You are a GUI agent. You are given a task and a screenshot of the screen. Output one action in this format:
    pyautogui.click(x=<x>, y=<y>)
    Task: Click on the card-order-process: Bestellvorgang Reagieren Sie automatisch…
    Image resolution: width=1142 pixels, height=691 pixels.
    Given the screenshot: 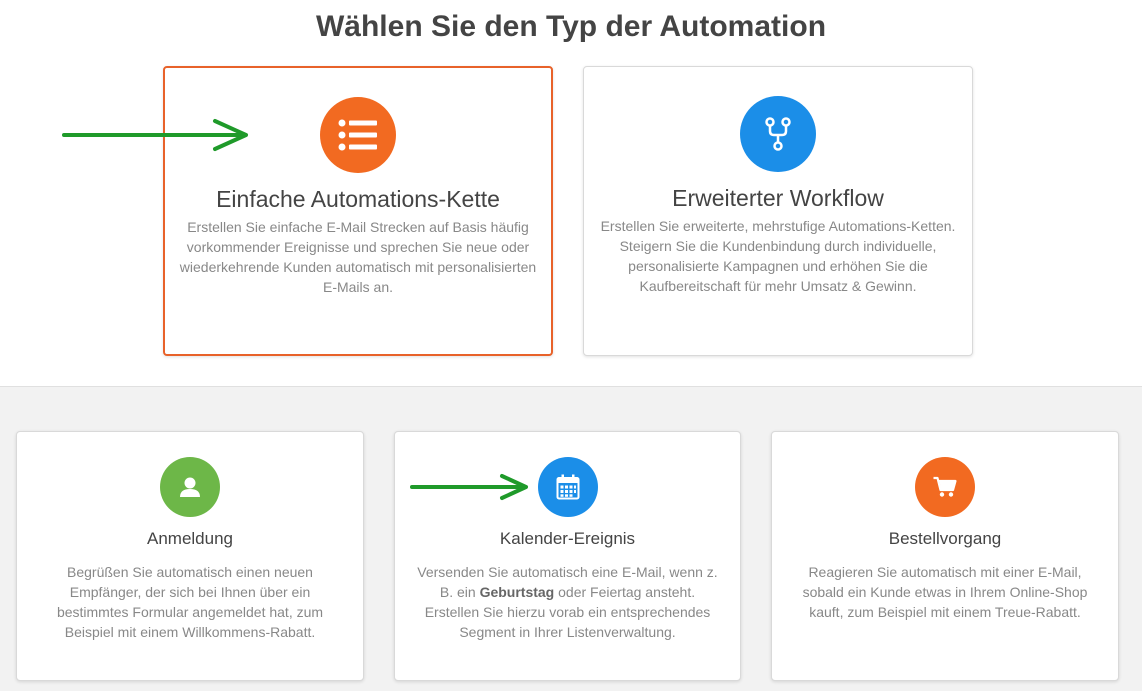 What is the action you would take?
    pyautogui.click(x=945, y=556)
    